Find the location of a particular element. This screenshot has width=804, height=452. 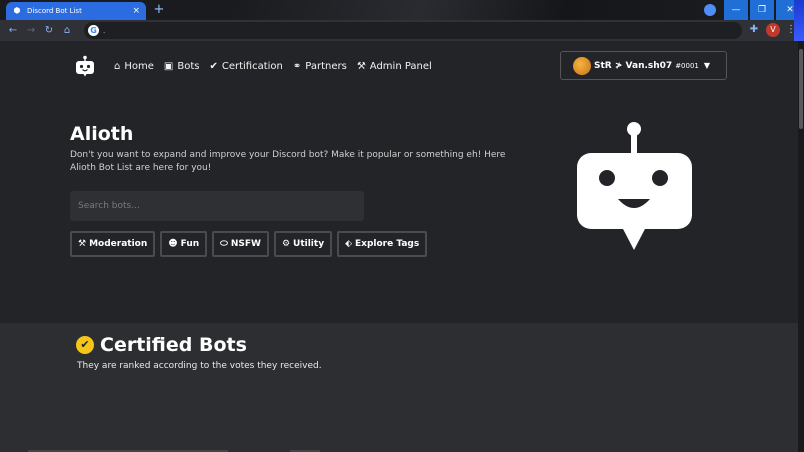

nav-admin-panel-label: Admin Panel is located at coordinates (400, 66).